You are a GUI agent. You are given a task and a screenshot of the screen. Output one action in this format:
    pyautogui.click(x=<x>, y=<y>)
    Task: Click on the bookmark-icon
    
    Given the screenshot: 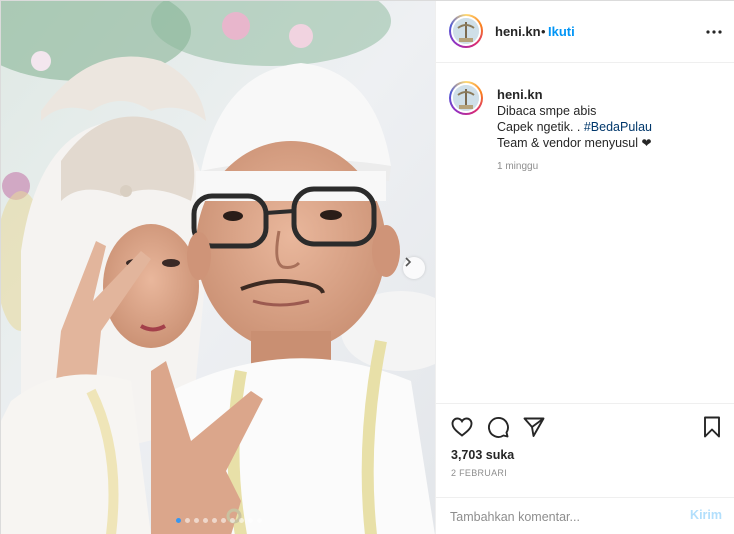 What is the action you would take?
    pyautogui.click(x=712, y=427)
    